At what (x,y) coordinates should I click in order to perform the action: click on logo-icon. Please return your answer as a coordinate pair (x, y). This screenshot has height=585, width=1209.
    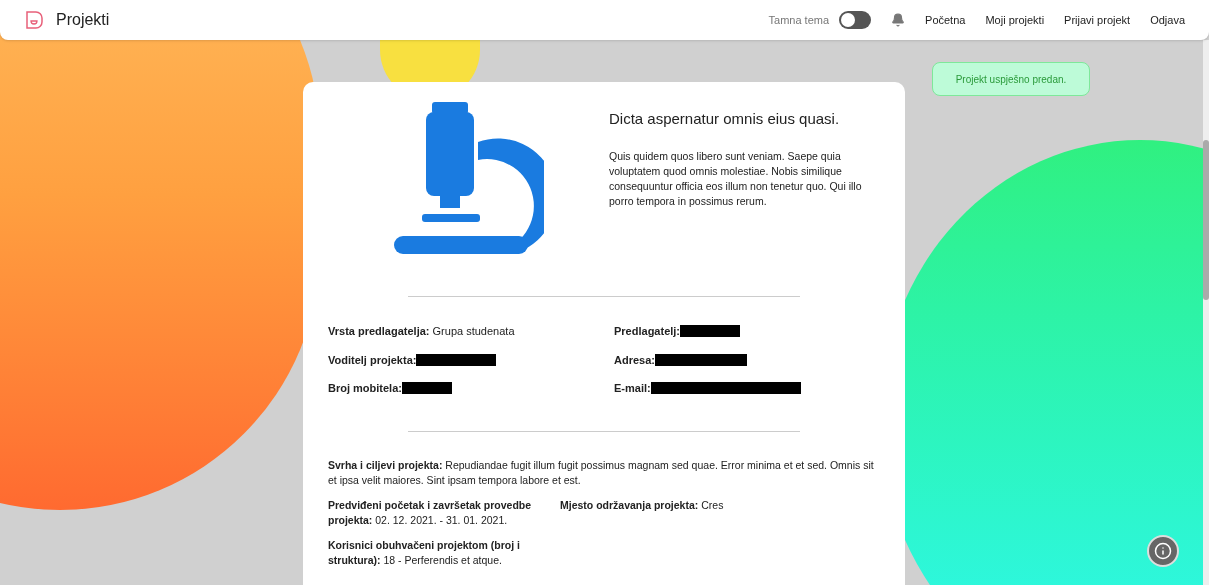
    Looking at the image, I should click on (34, 20).